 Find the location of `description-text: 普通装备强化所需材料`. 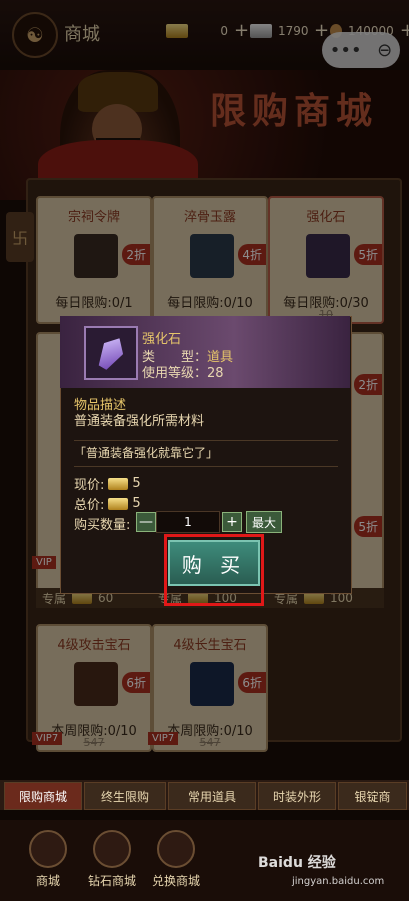

description-text: 普通装备强化所需材料 is located at coordinates (139, 421).